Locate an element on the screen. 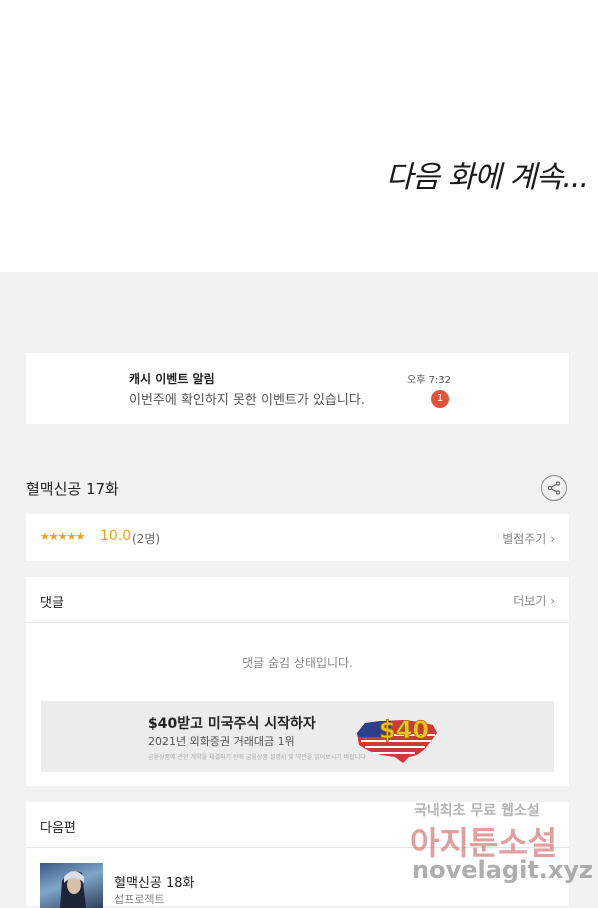 Image resolution: width=598 pixels, height=908 pixels. comments-more-button: 더보기 › is located at coordinates (534, 600).